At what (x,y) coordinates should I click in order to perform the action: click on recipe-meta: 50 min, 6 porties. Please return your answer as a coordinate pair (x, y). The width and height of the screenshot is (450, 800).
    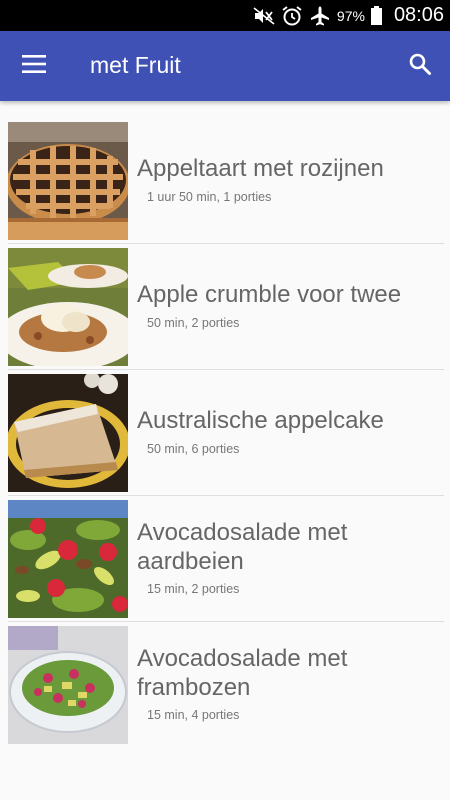
    Looking at the image, I should click on (193, 449).